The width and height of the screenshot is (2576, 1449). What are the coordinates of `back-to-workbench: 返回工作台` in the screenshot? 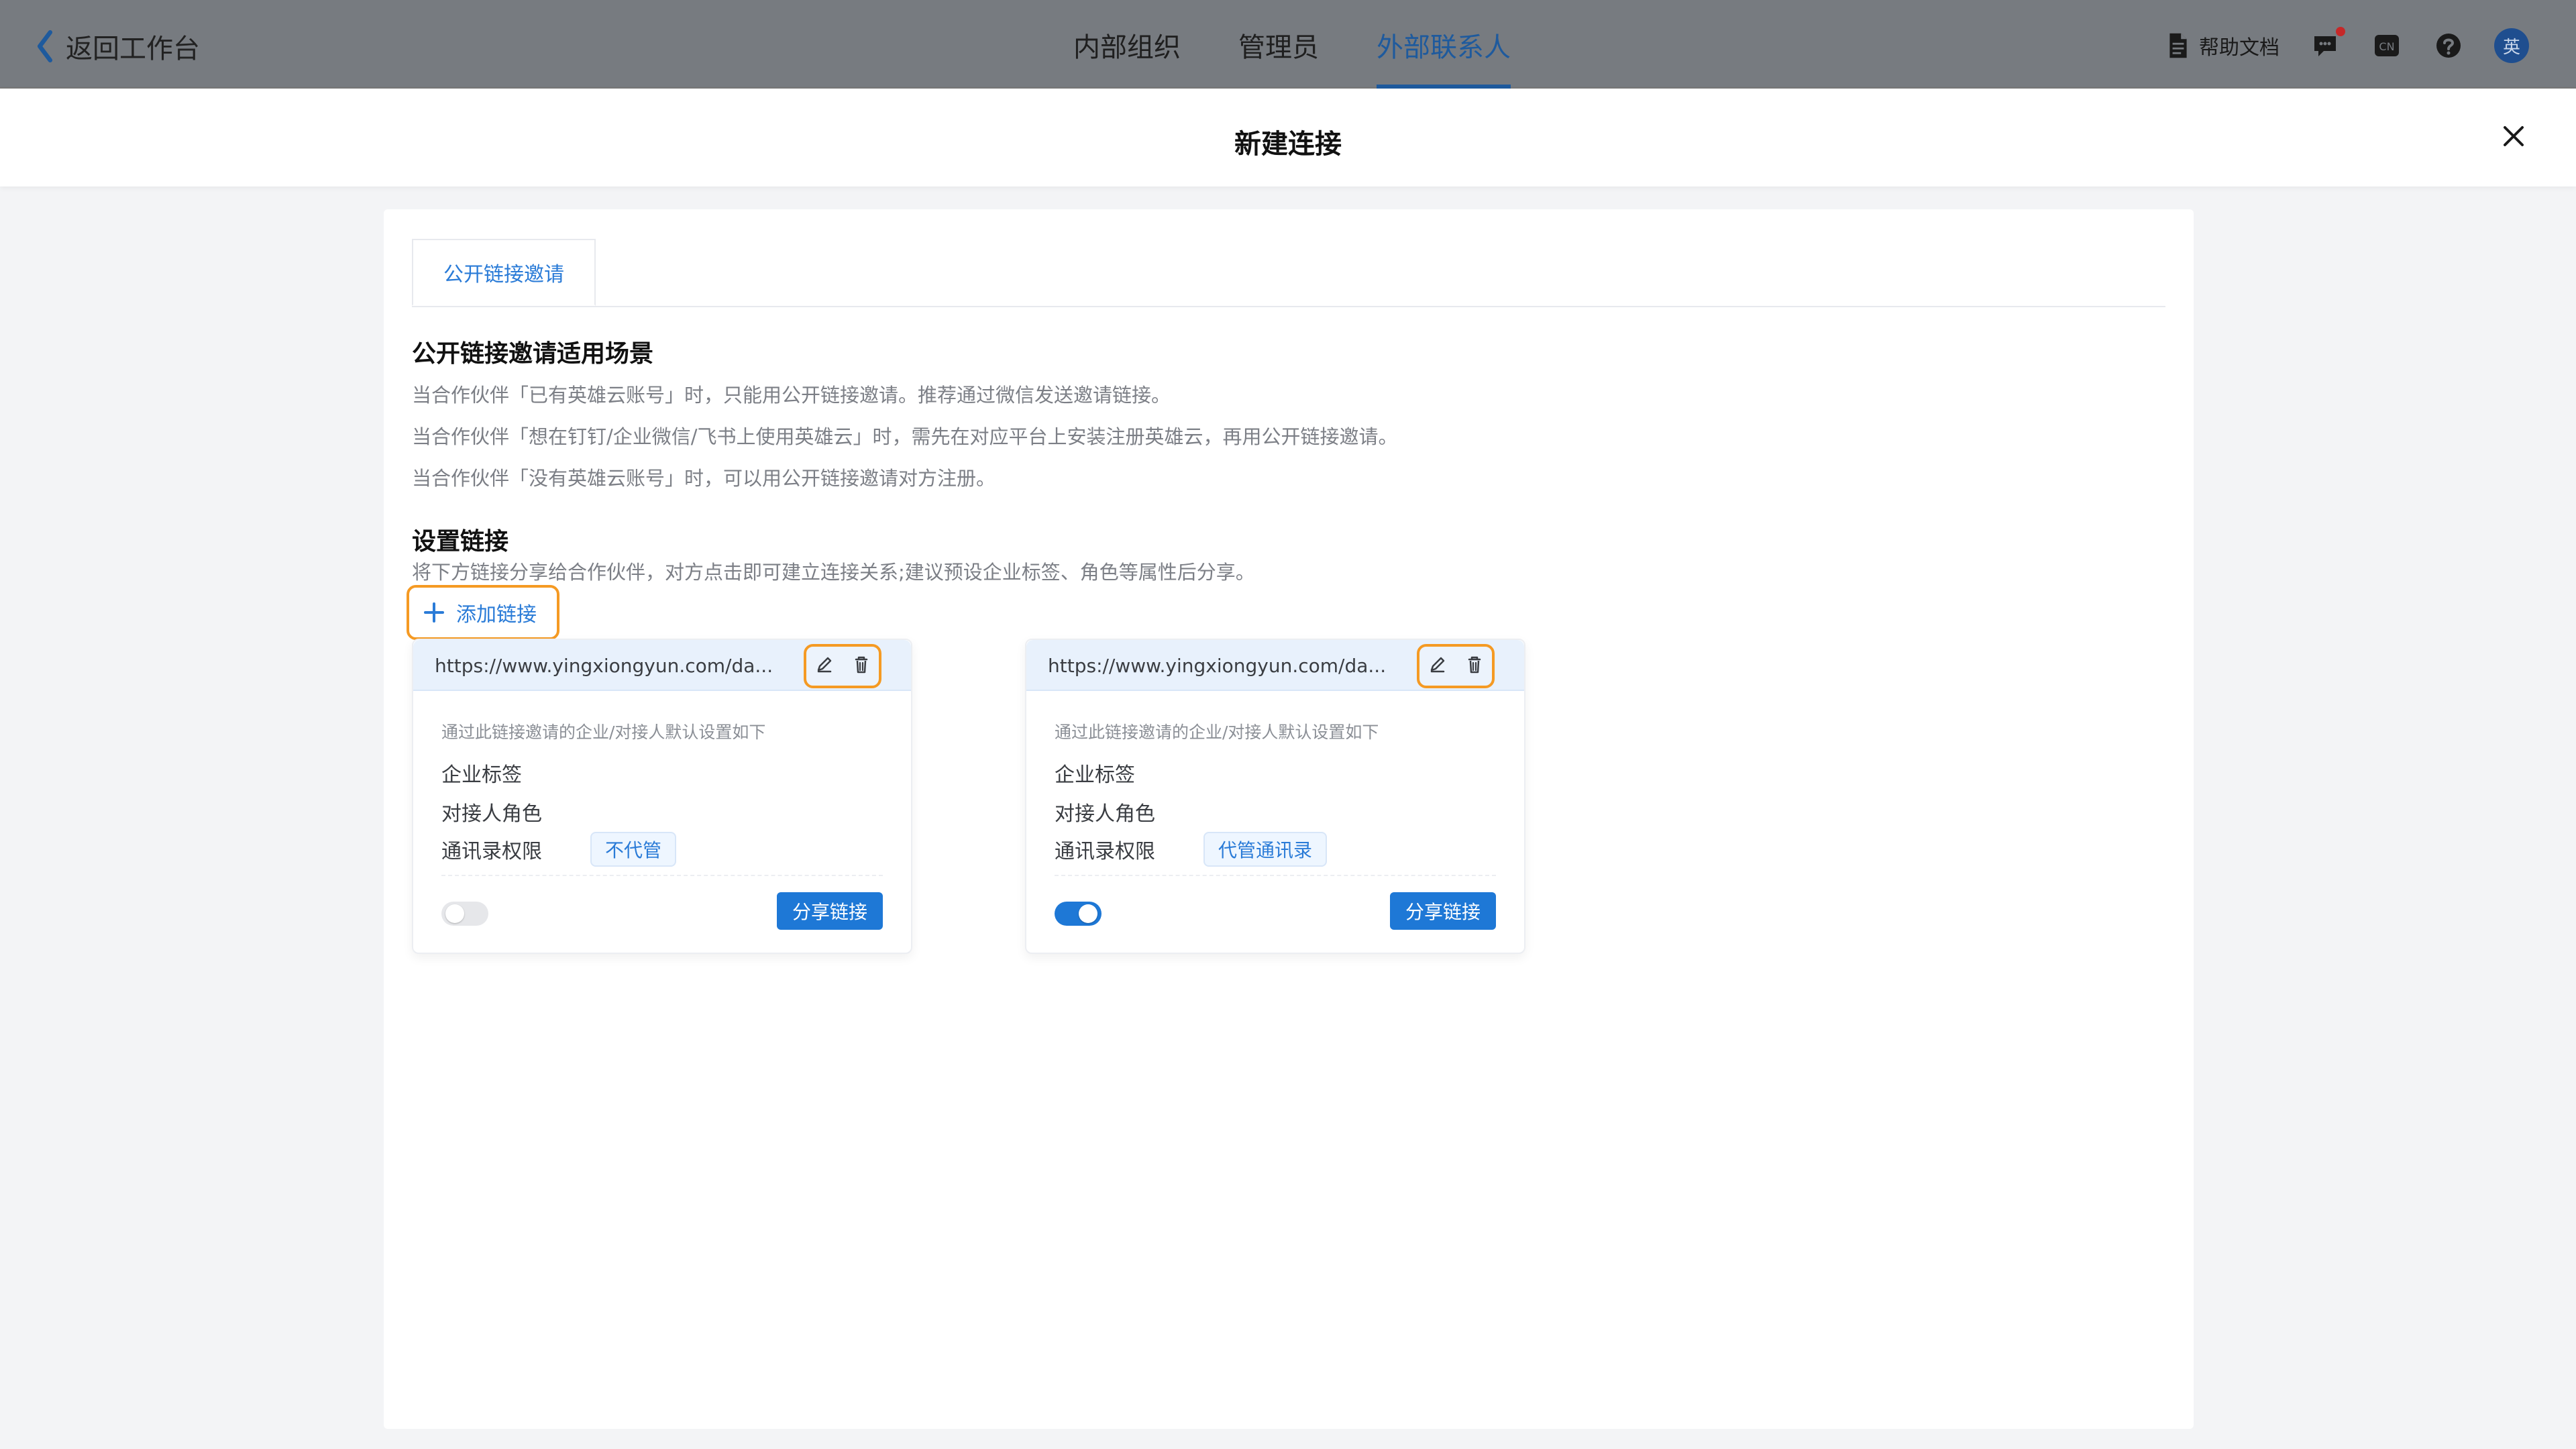 It's located at (117, 46).